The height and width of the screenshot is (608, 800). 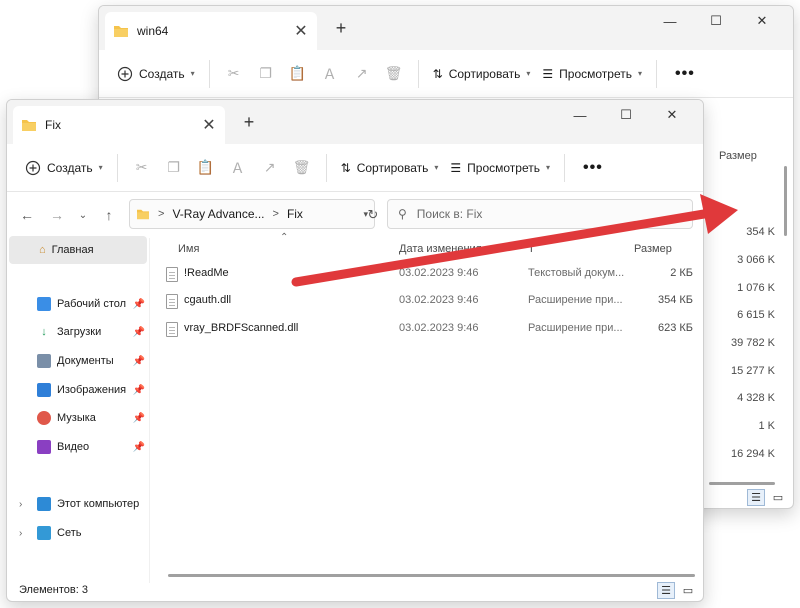 What do you see at coordinates (514, 240) in the screenshot?
I see `annotation-arrow-icon` at bounding box center [514, 240].